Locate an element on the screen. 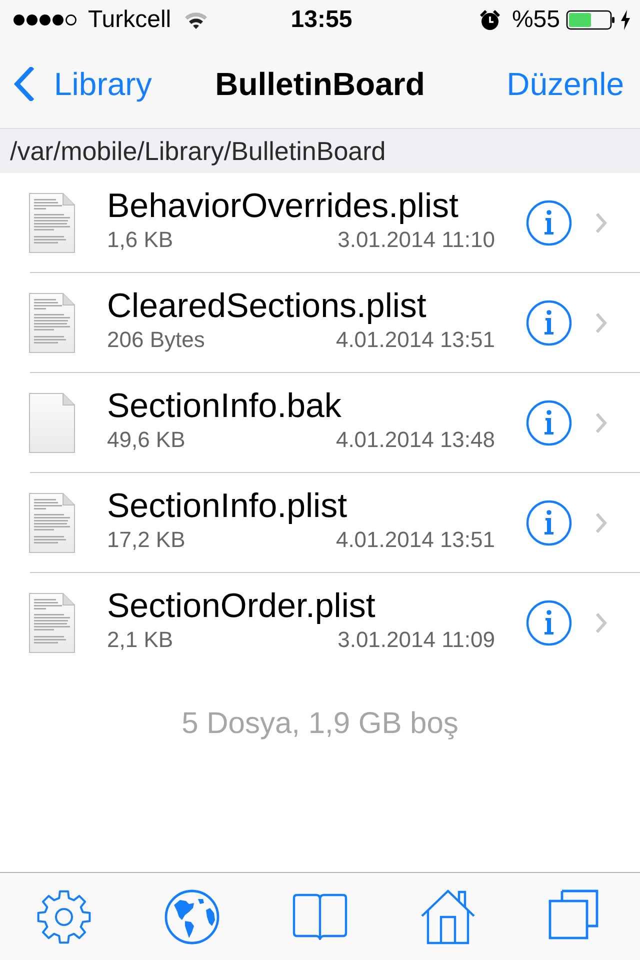 Image resolution: width=640 pixels, height=960 pixels. clock-time: 13:55 is located at coordinates (321, 20).